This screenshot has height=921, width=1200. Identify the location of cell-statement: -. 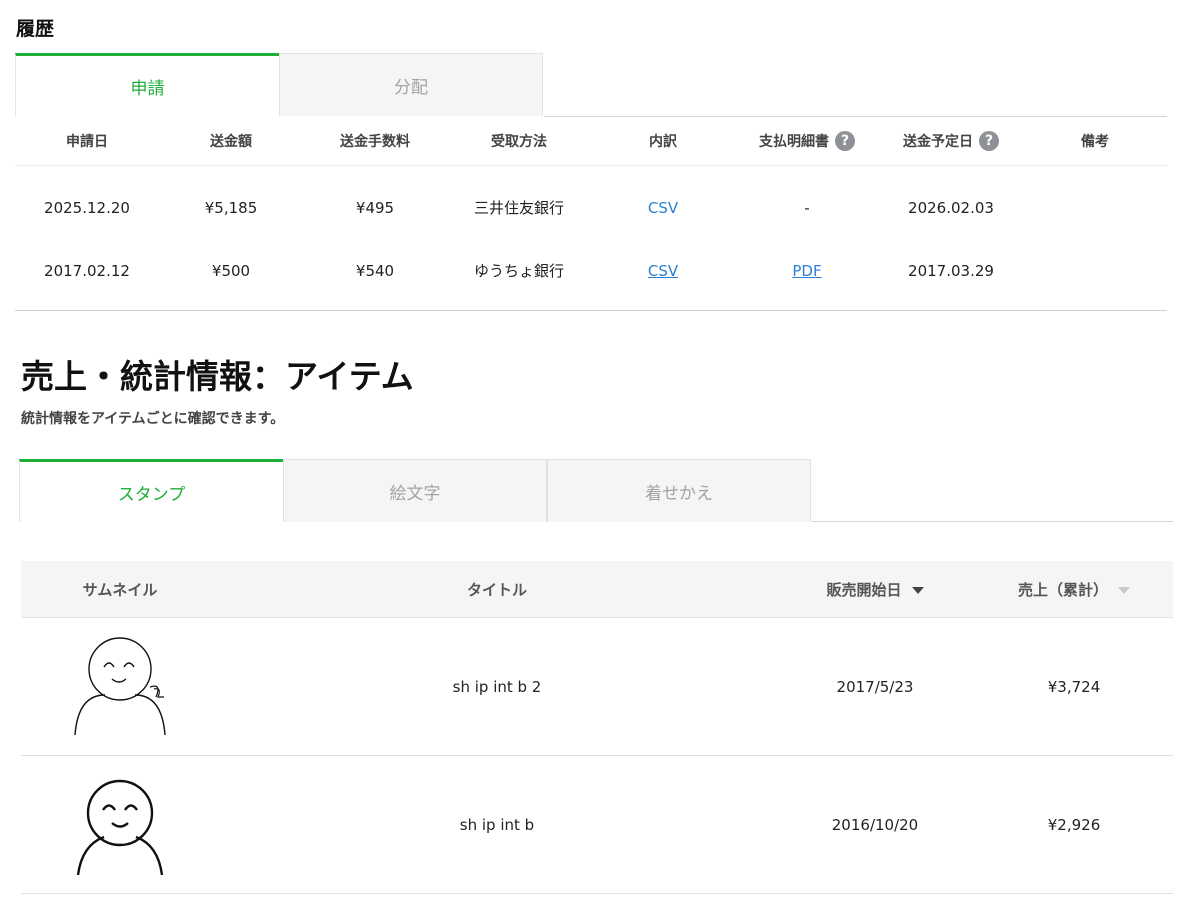
(807, 207).